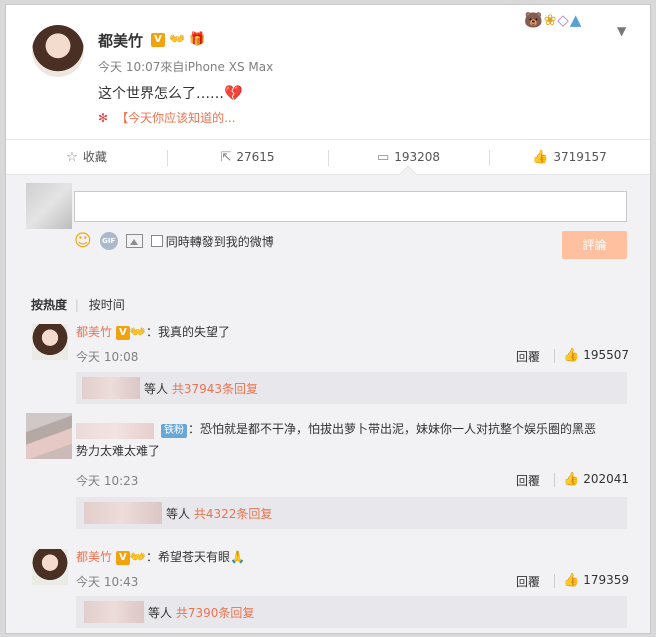 The image size is (656, 637). What do you see at coordinates (606, 355) in the screenshot?
I see `comment-like-count: 195507` at bounding box center [606, 355].